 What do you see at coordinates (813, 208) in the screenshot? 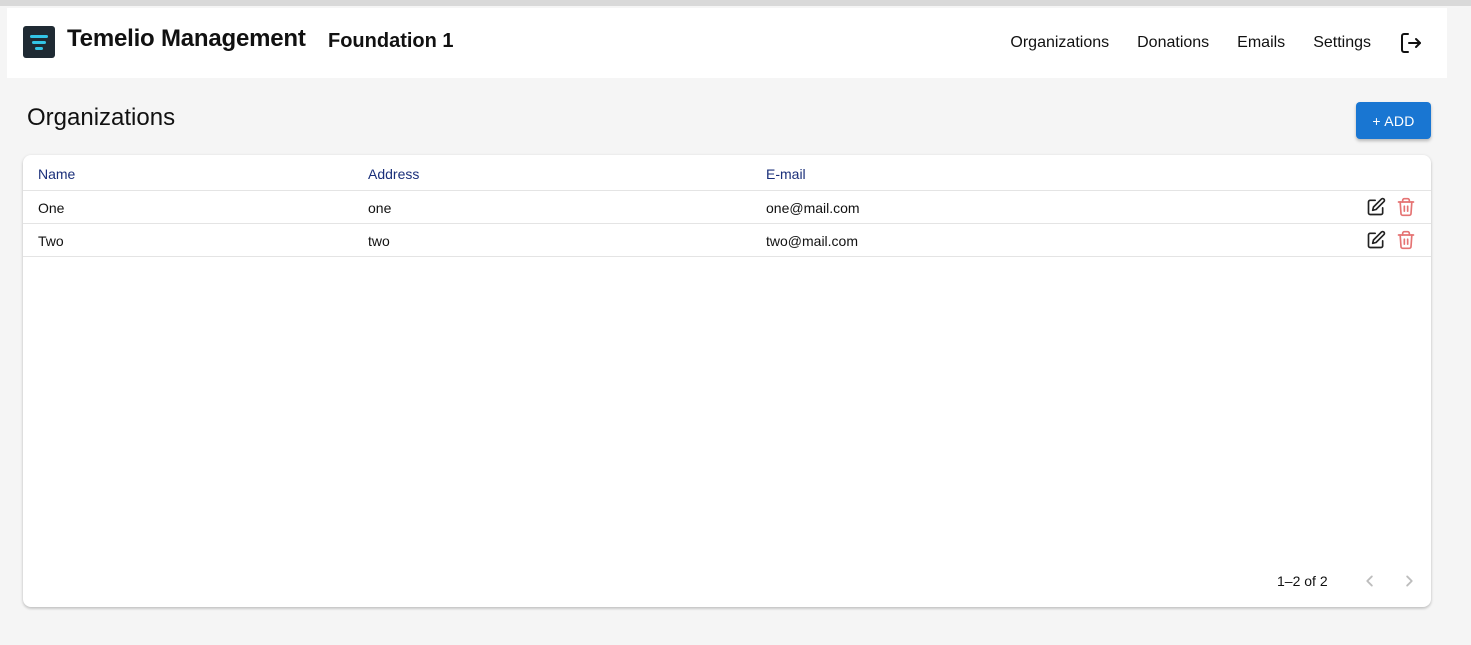
I see `cell-email: one@mail.com` at bounding box center [813, 208].